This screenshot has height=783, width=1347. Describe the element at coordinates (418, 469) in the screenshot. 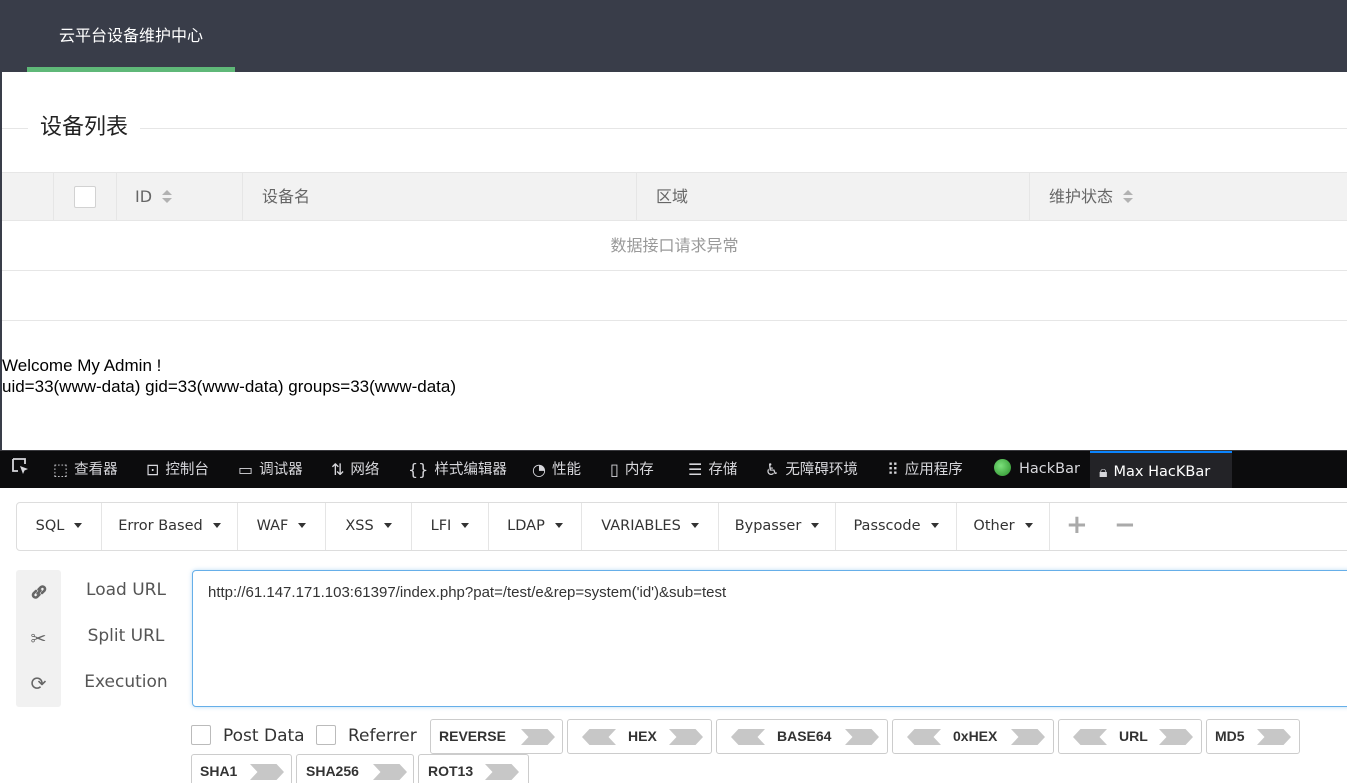

I see `style-editor-icon: {}` at that location.